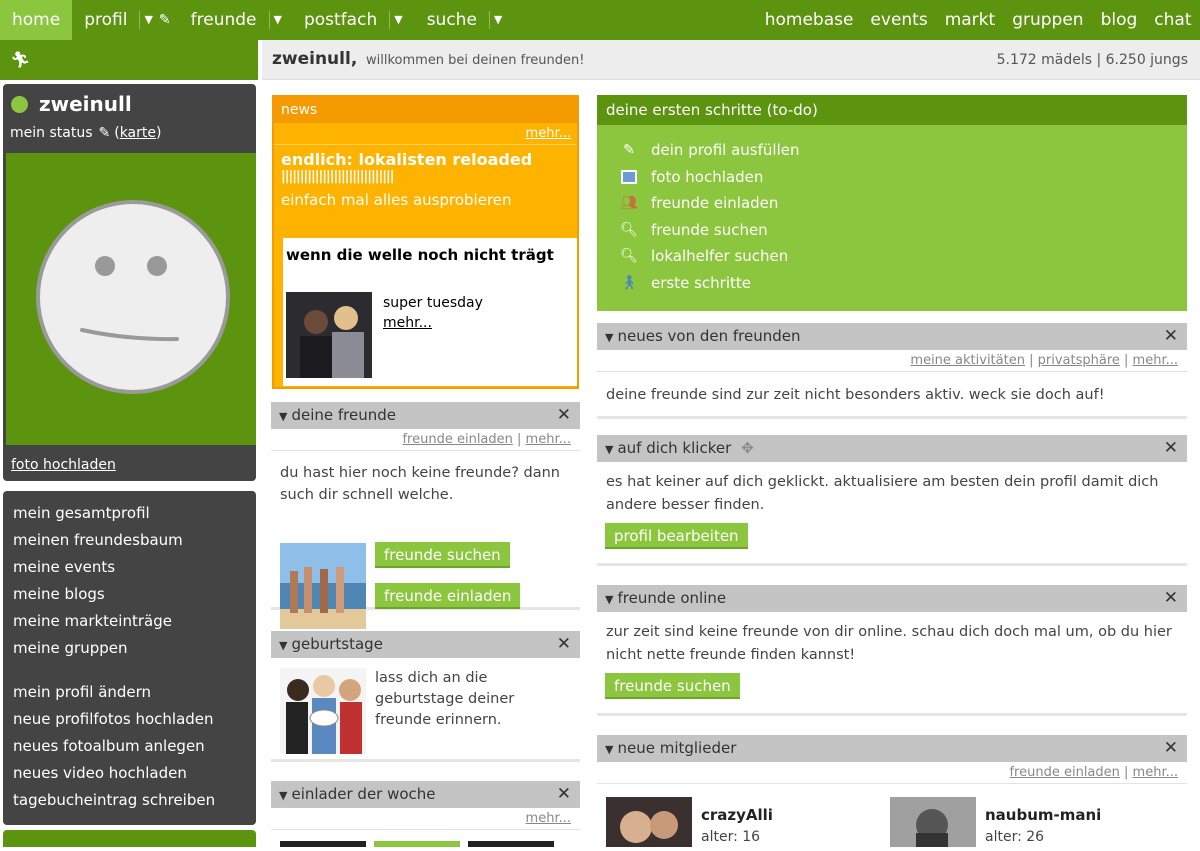 This screenshot has height=851, width=1200. Describe the element at coordinates (338, 20) in the screenshot. I see `nav-postfach: postfach` at that location.